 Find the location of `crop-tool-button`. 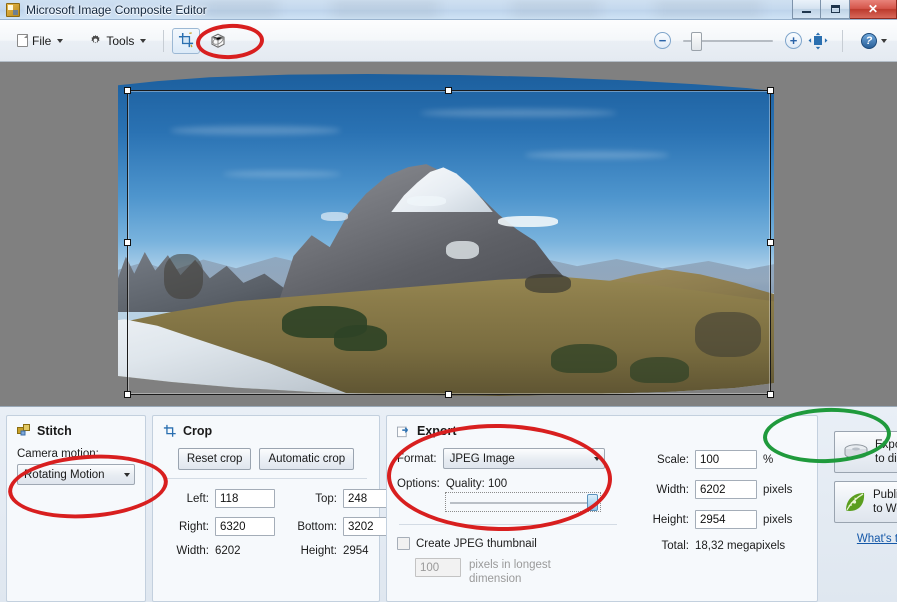

crop-tool-button is located at coordinates (186, 40).